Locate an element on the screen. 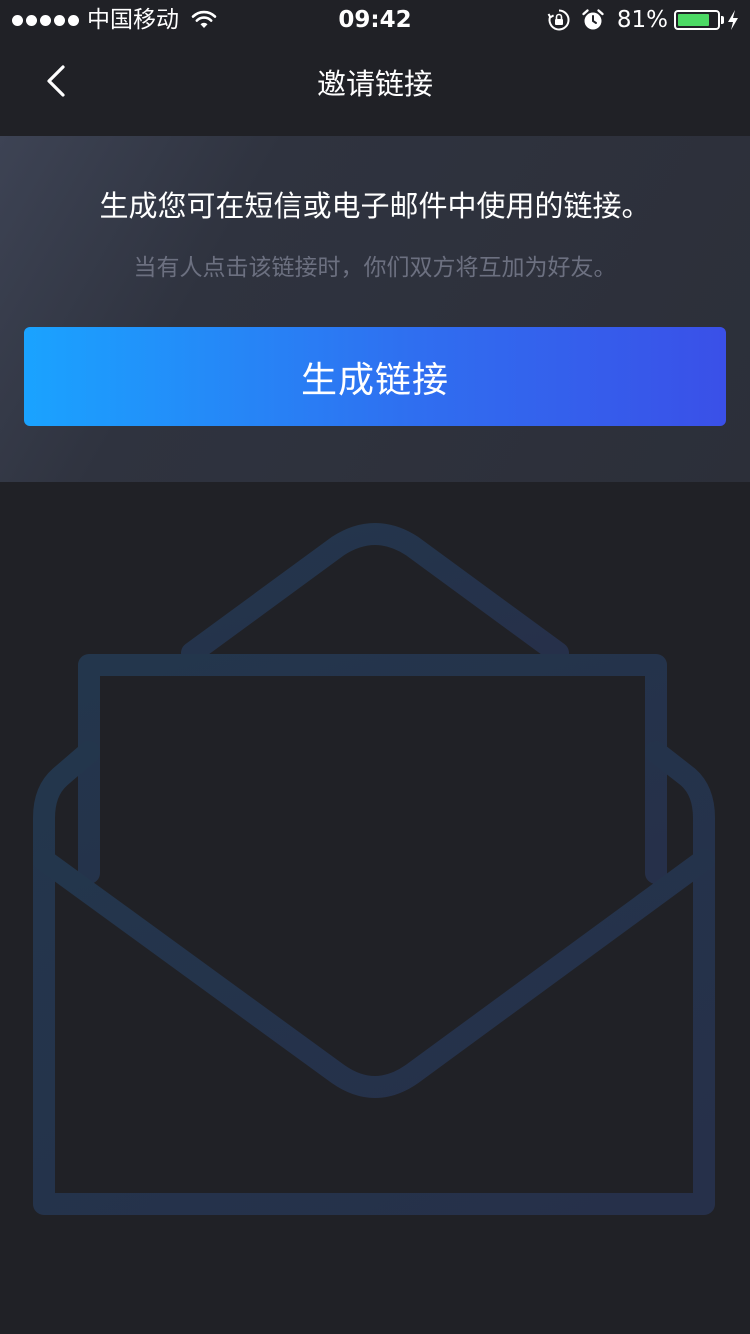 The width and height of the screenshot is (750, 1334). panel-subtext: 当有人点击该链接时，你们双方将互加为好友。 is located at coordinates (375, 268).